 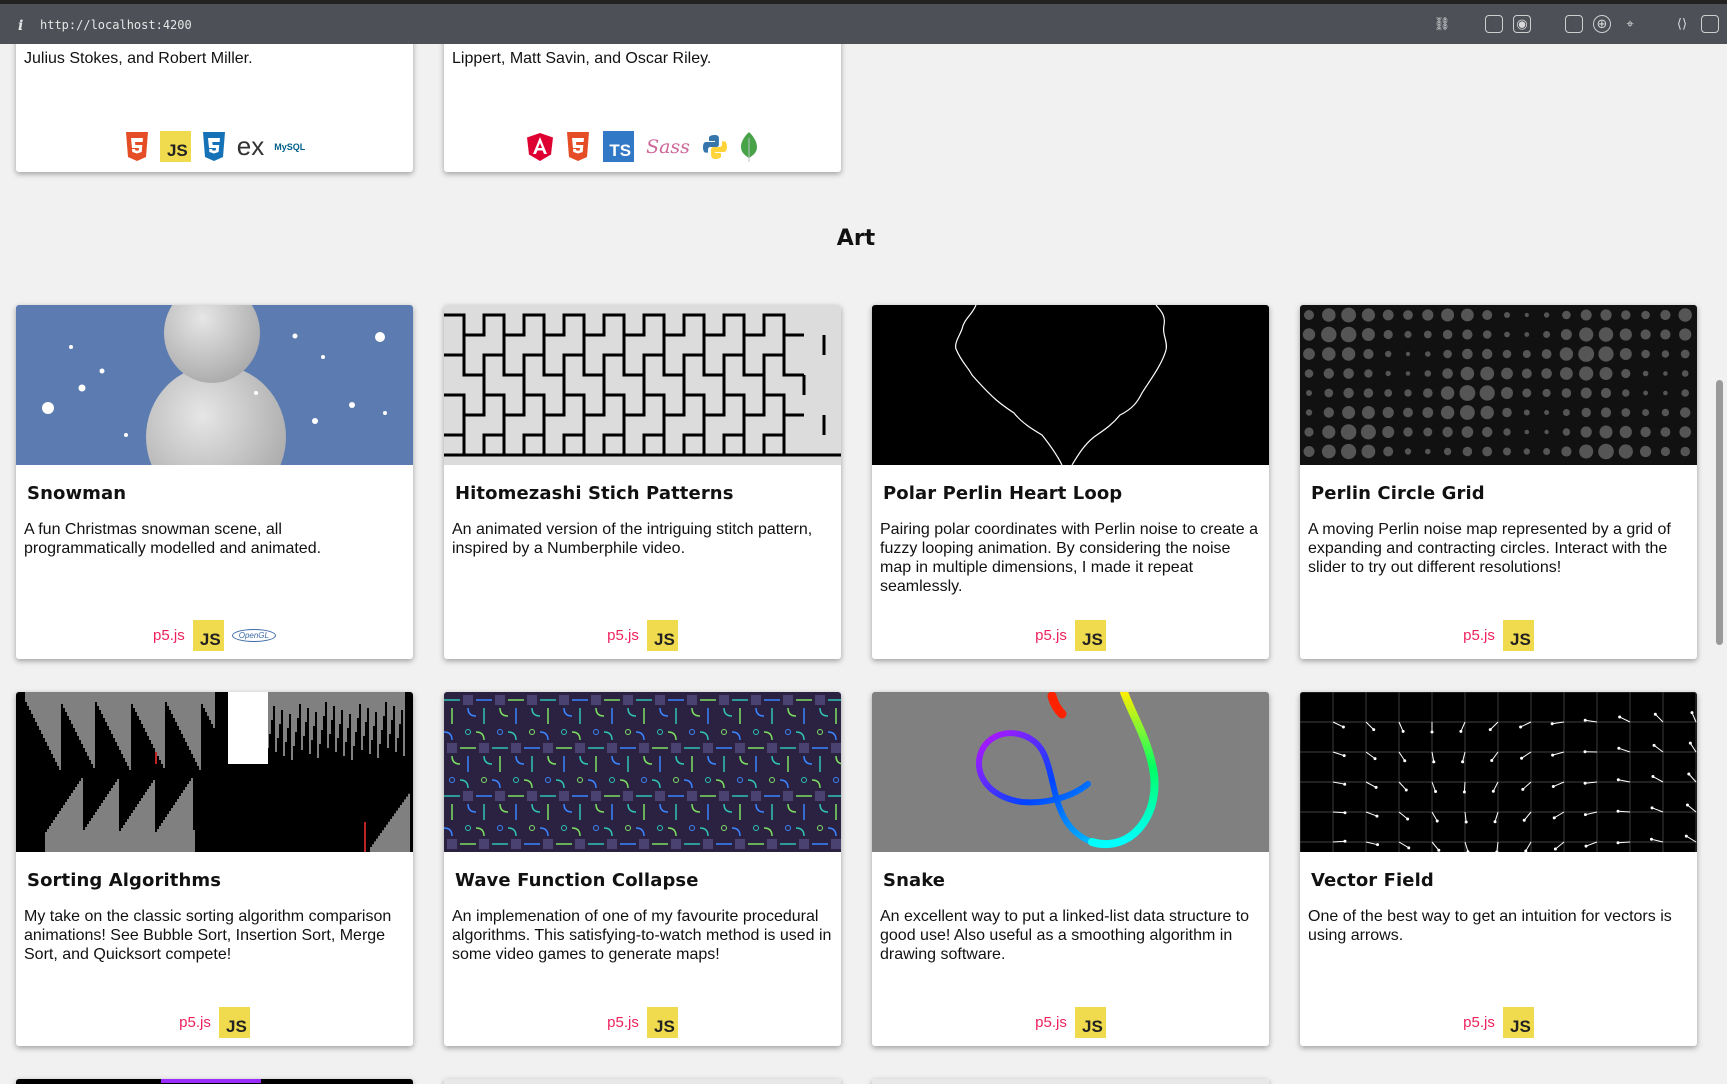 I want to click on tech-icons: p5.js JS OpenGL, so click(x=214, y=635).